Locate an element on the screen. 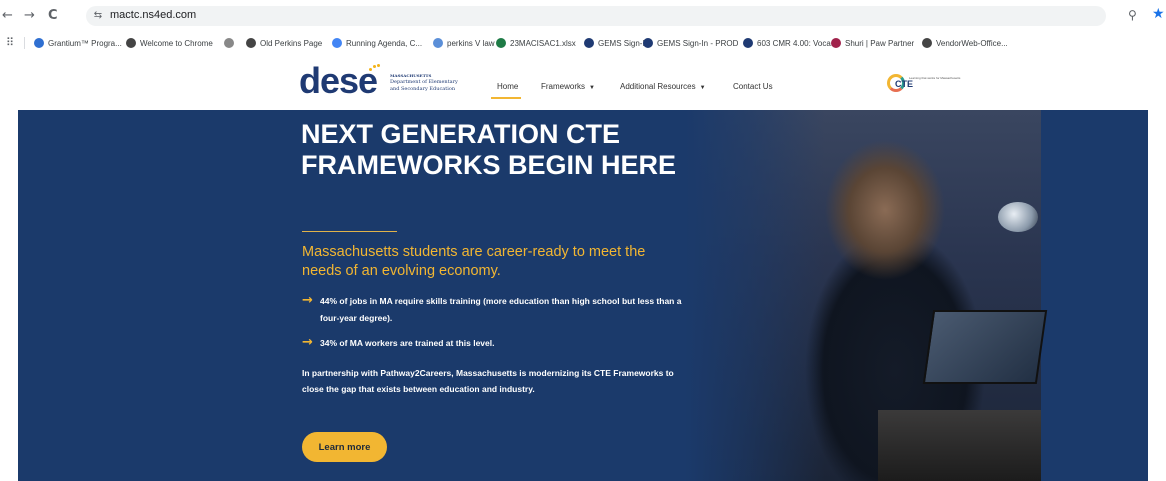 The height and width of the screenshot is (481, 1166). chrome-icon is located at coordinates (131, 43).